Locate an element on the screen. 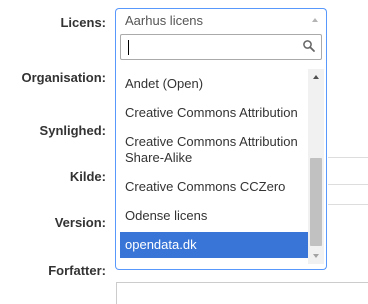 The width and height of the screenshot is (368, 304). source-field-edge is located at coordinates (348, 184).